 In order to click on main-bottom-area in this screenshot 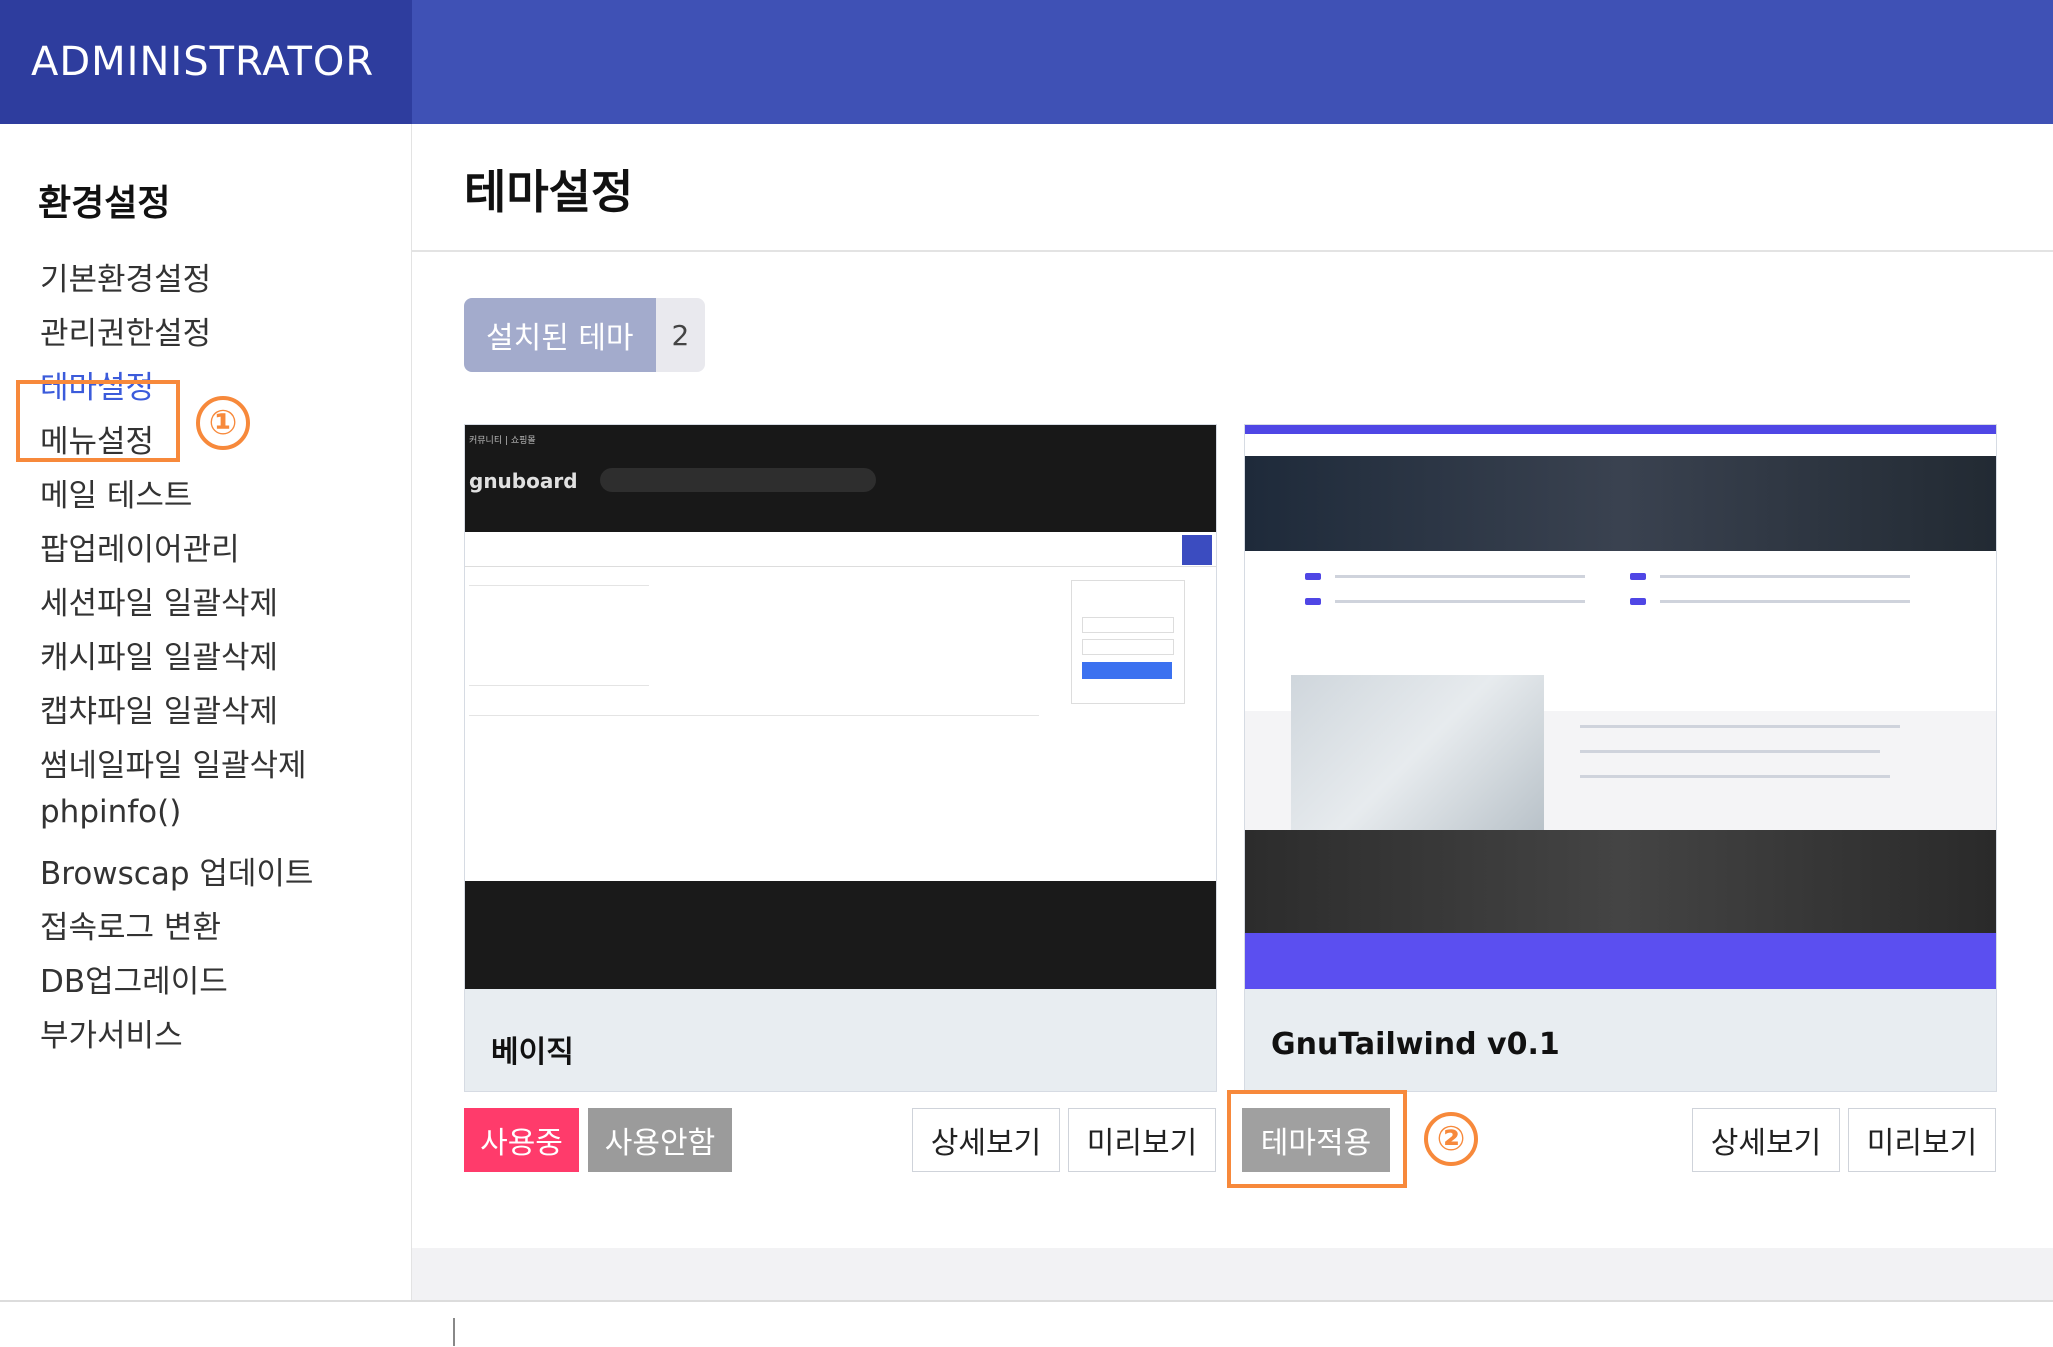, I will do `click(1232, 1274)`.